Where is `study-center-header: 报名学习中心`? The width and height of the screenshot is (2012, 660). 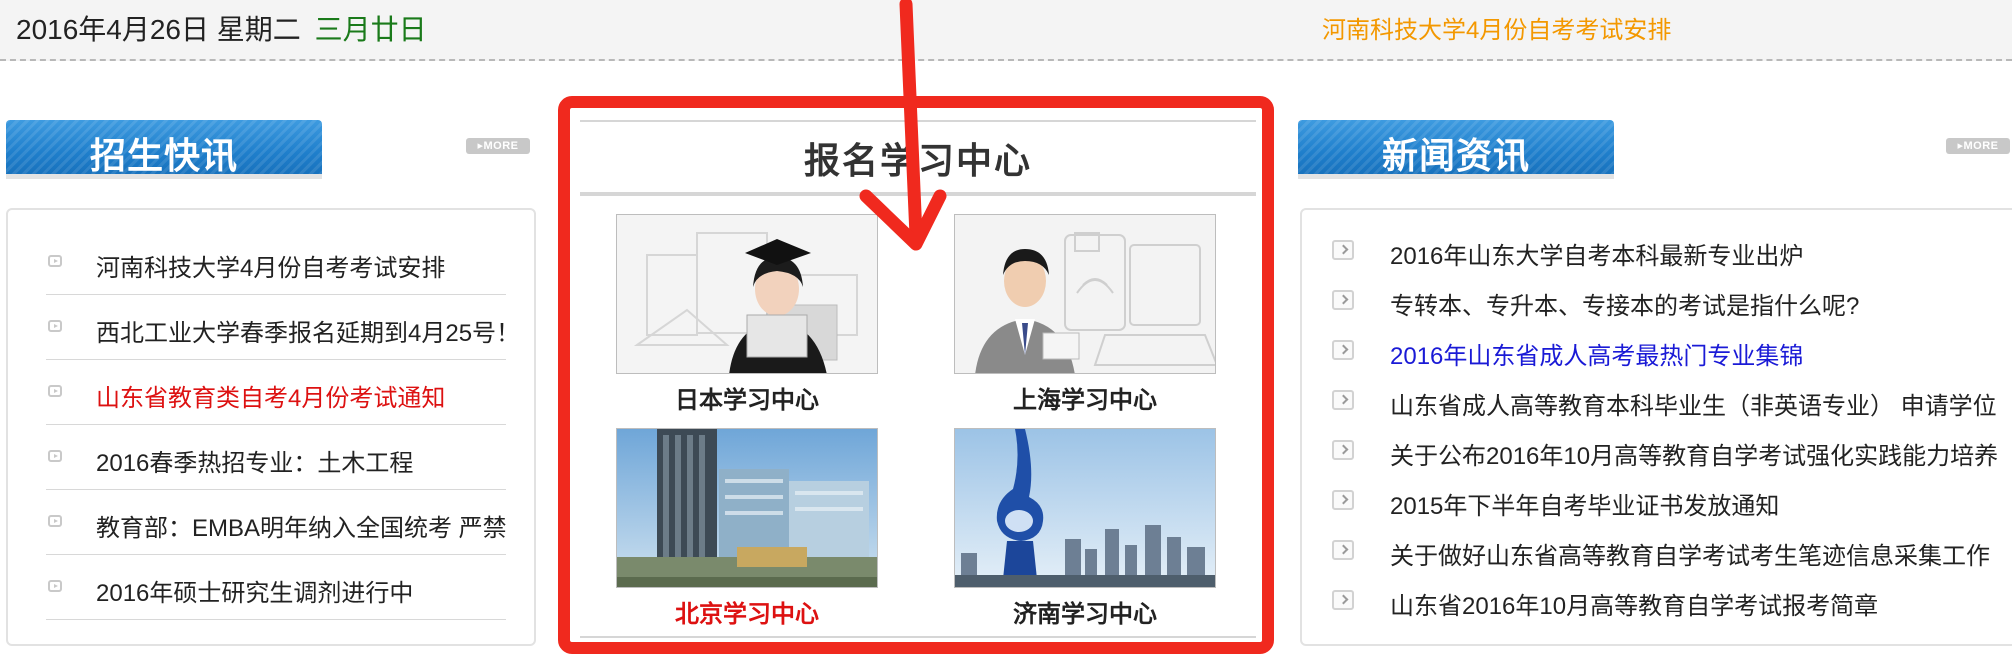
study-center-header: 报名学习中心 is located at coordinates (918, 158).